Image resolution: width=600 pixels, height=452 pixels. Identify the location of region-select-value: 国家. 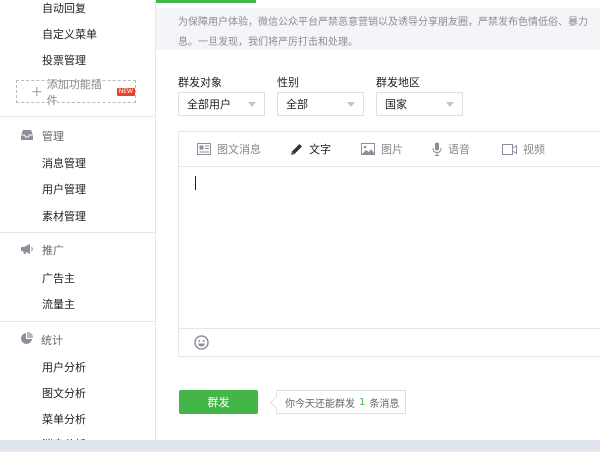
(396, 104).